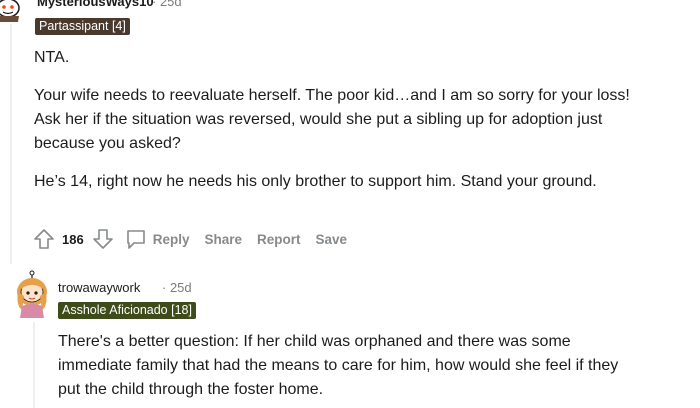 Image resolution: width=700 pixels, height=408 pixels. I want to click on share-button: Share, so click(223, 239).